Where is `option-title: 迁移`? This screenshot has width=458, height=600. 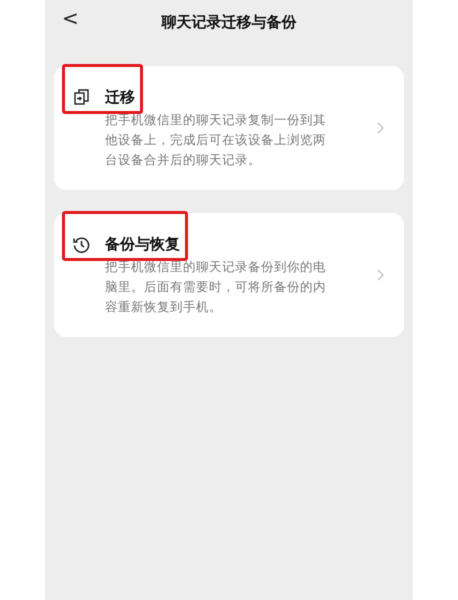 option-title: 迁移 is located at coordinates (120, 97).